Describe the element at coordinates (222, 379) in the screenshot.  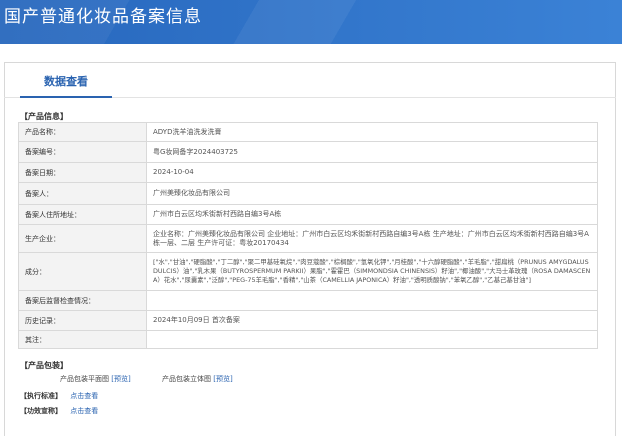
I see `package-3d-preview-link: [预览]` at that location.